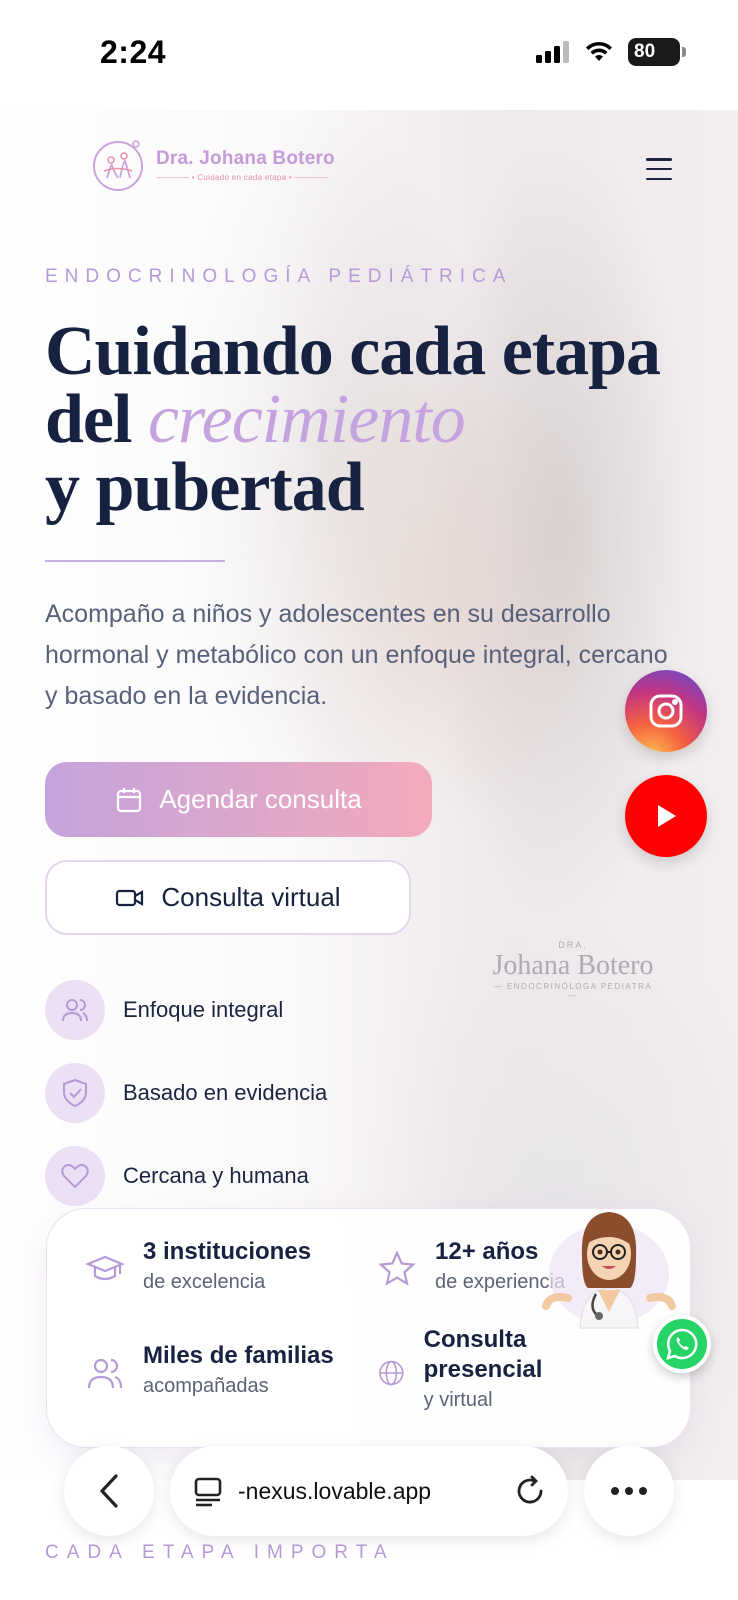  What do you see at coordinates (530, 1491) in the screenshot?
I see `reload-icon` at bounding box center [530, 1491].